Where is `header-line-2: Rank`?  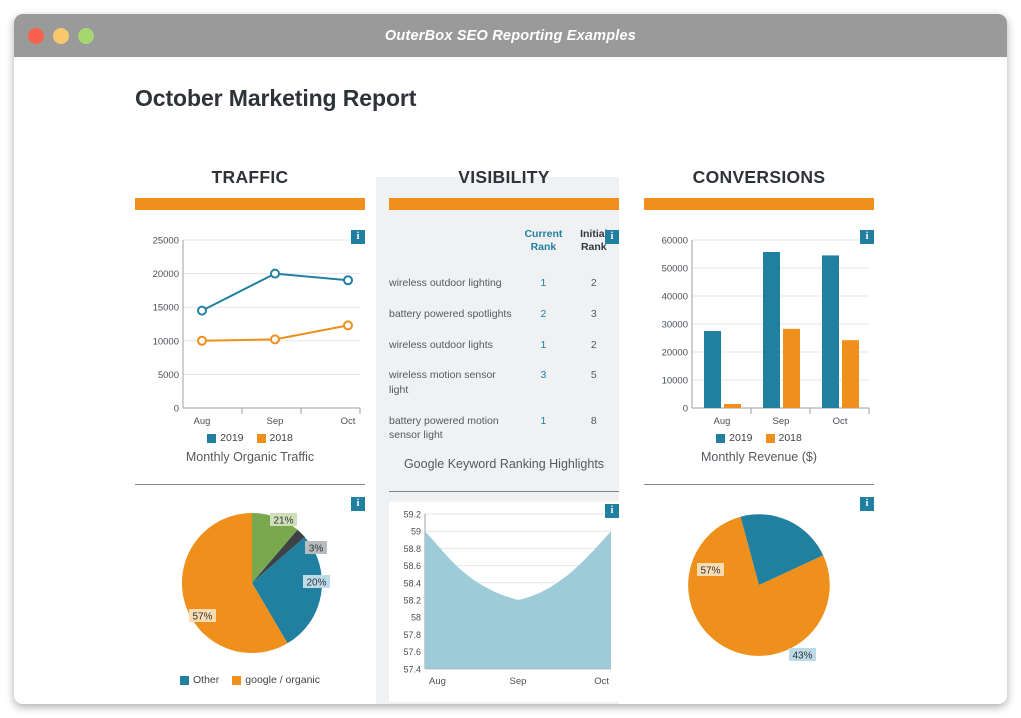 header-line-2: Rank is located at coordinates (593, 247).